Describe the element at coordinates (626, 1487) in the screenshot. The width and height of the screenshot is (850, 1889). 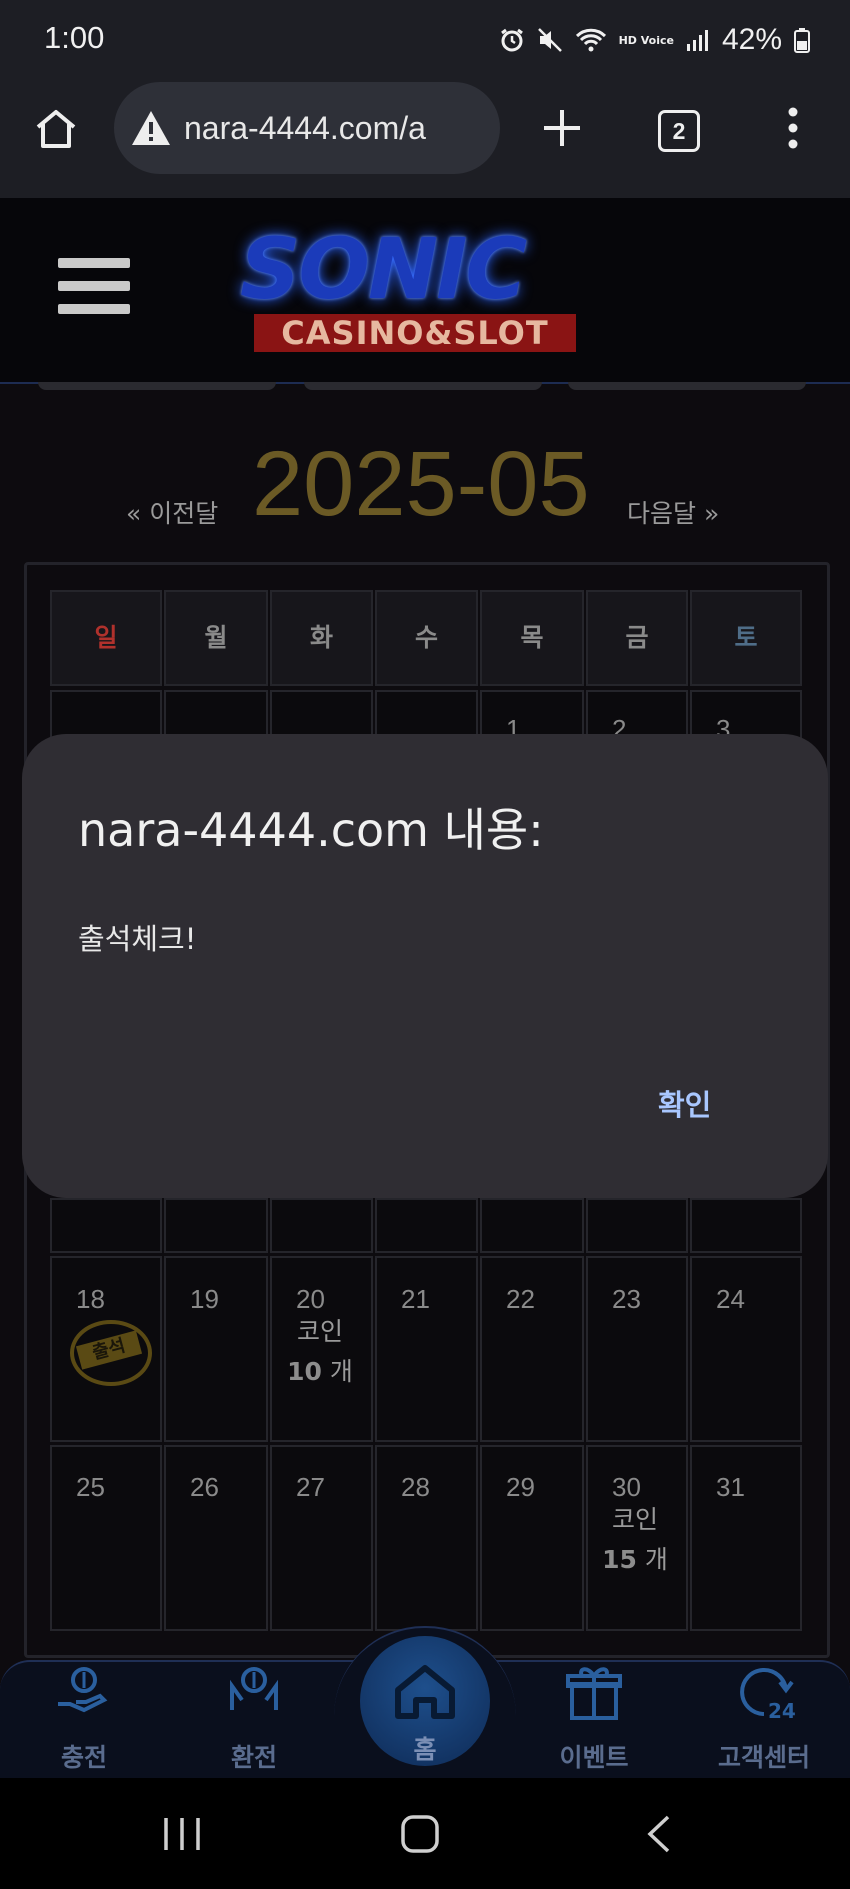
I see `day-number: 30` at that location.